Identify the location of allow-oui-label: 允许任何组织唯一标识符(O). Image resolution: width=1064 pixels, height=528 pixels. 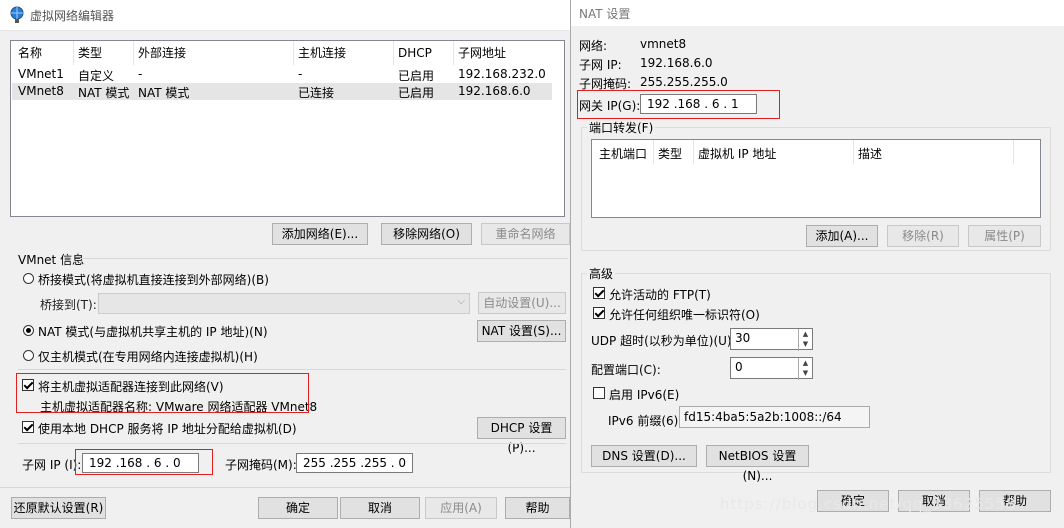
(684, 314).